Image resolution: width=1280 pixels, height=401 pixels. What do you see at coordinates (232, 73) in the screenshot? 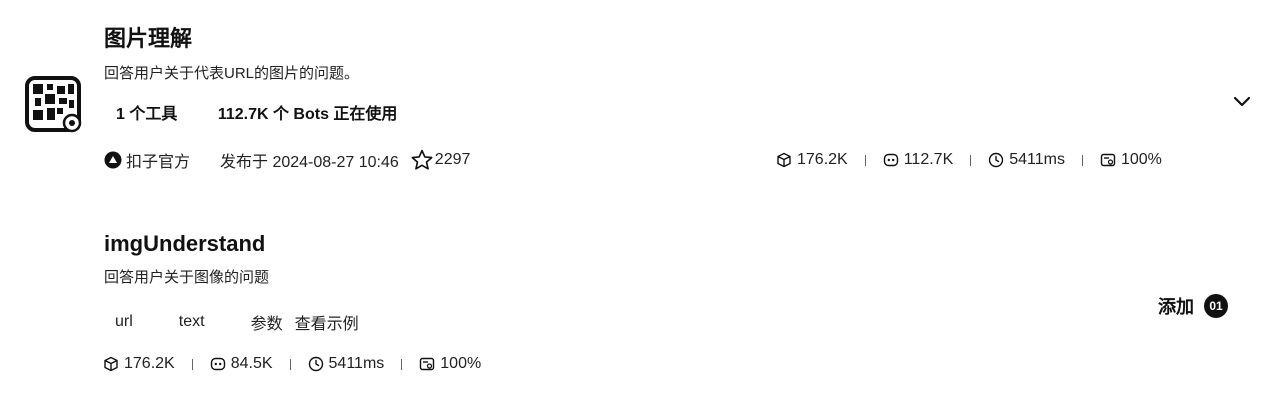
I see `plugin-description: 回答用户关于代表URL的图片的问题。` at bounding box center [232, 73].